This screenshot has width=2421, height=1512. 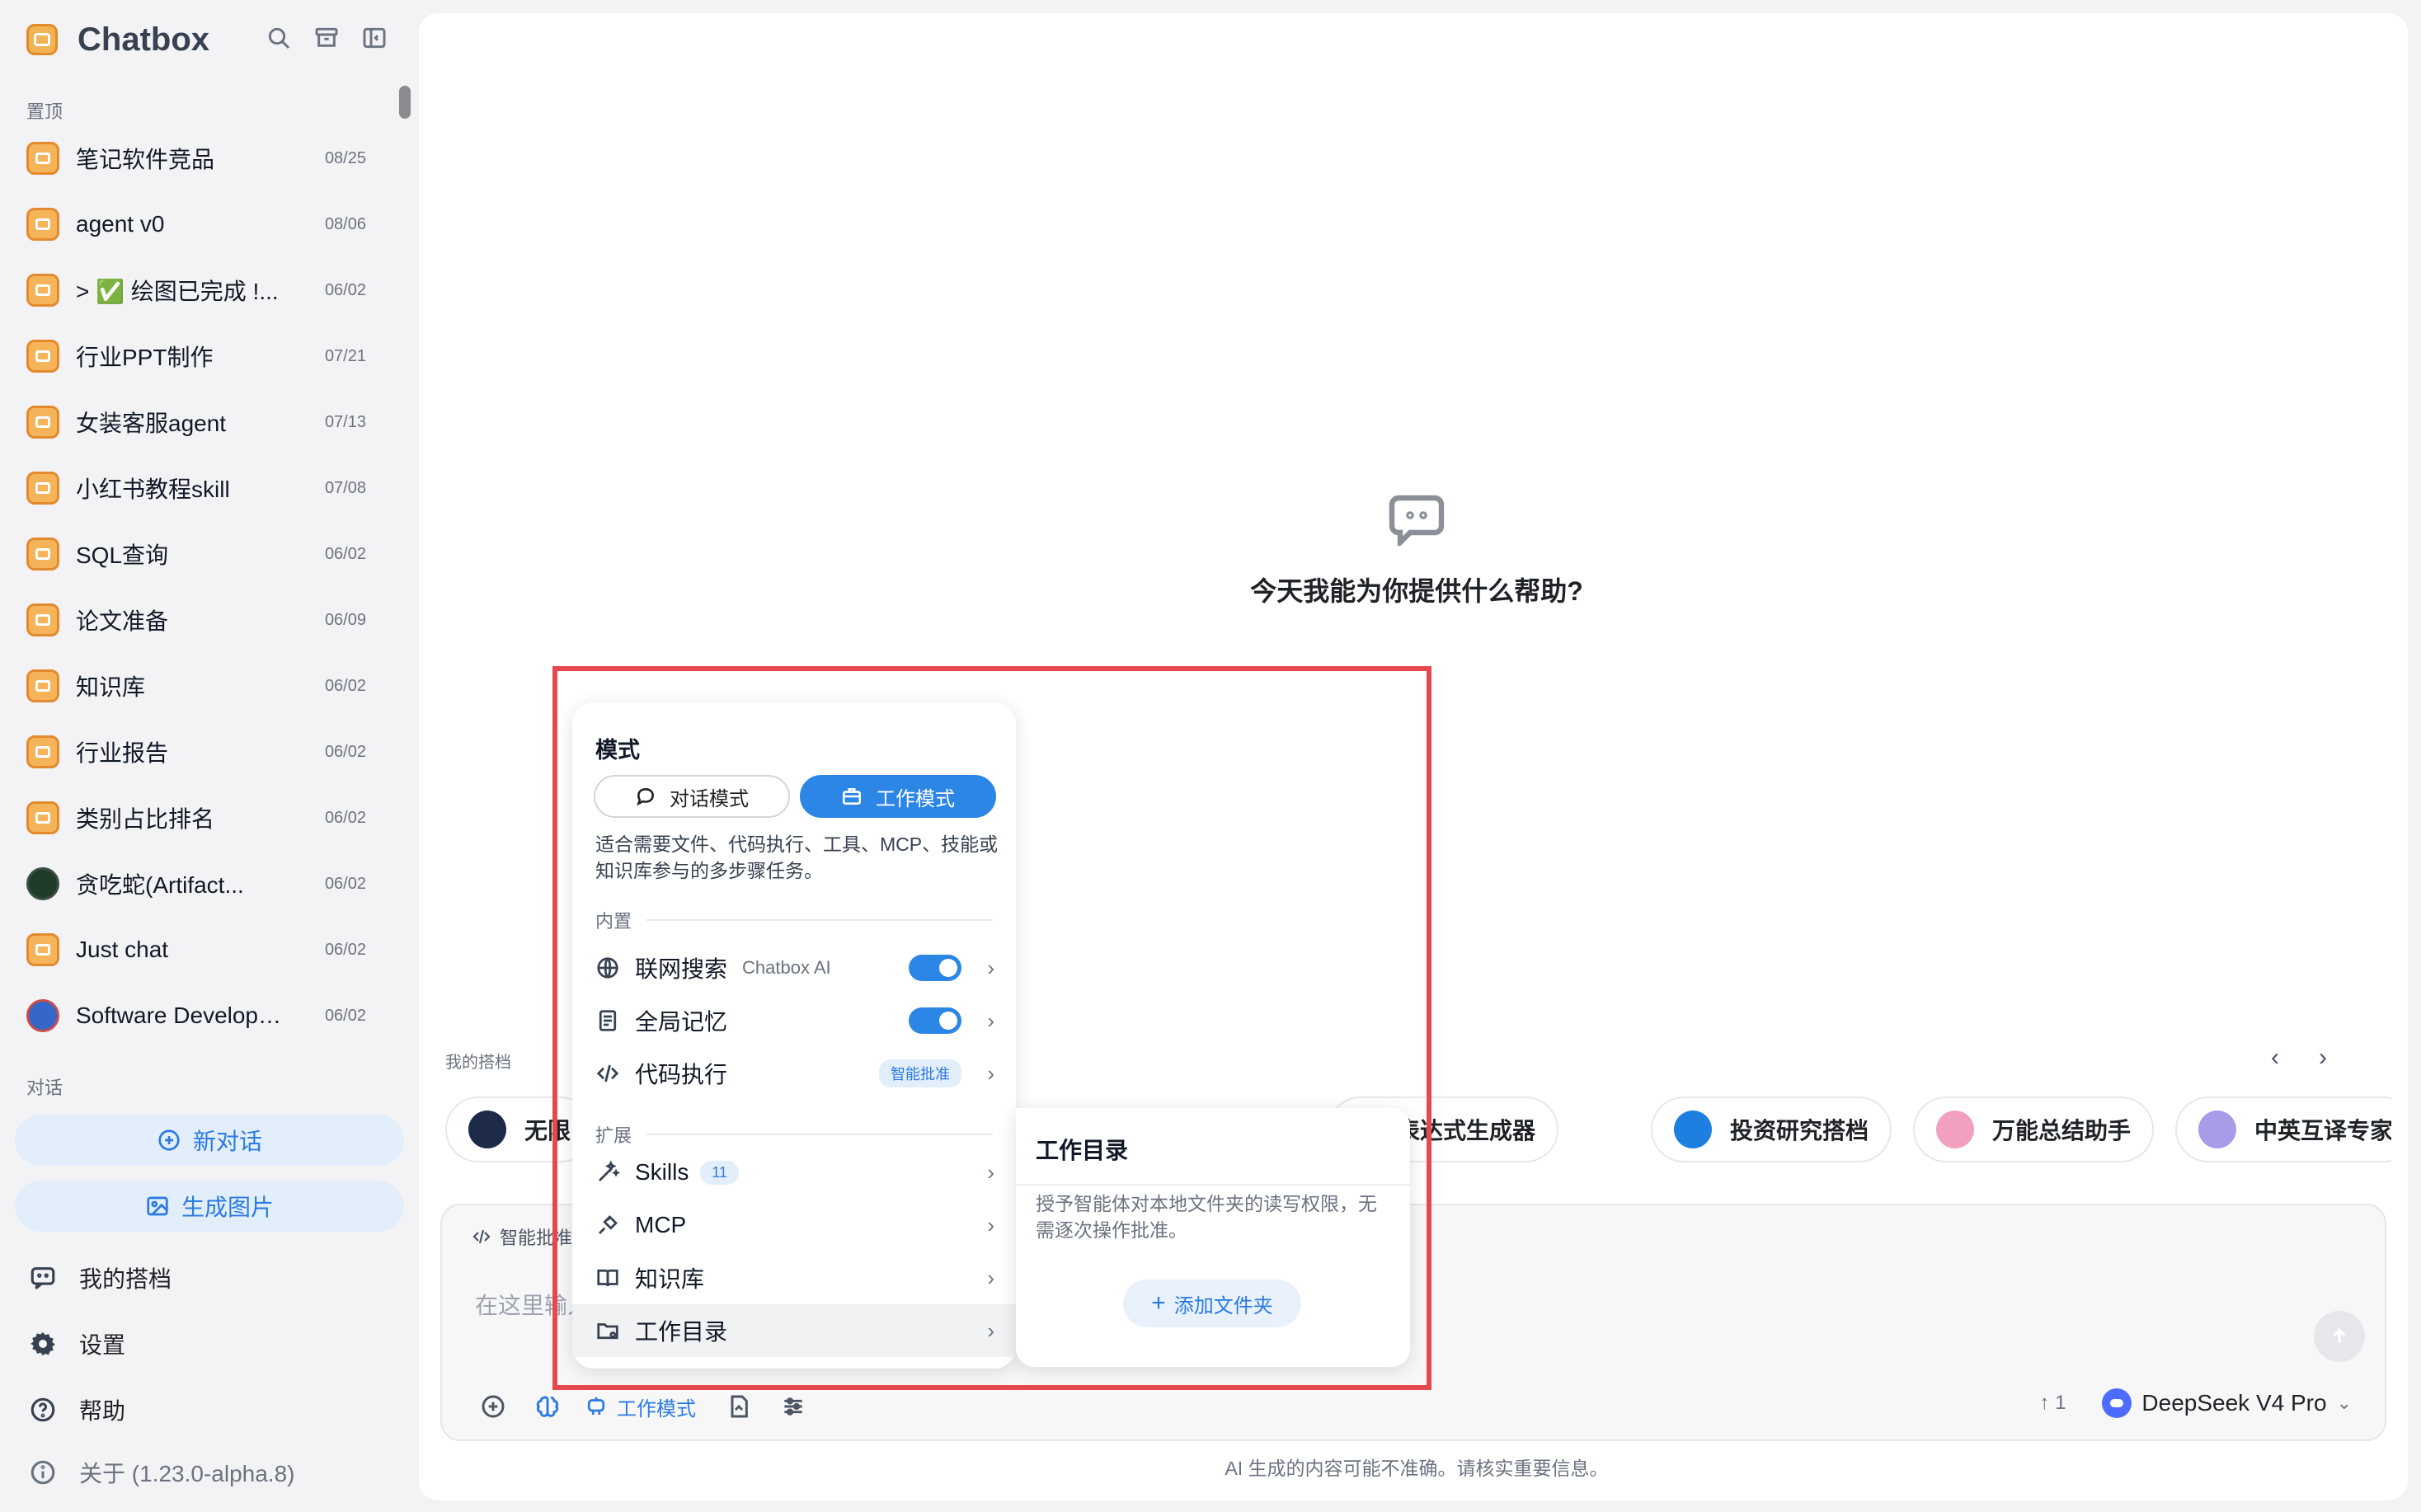 I want to click on about-link: 关于 (1.23.0-alpha.8), so click(x=160, y=1473).